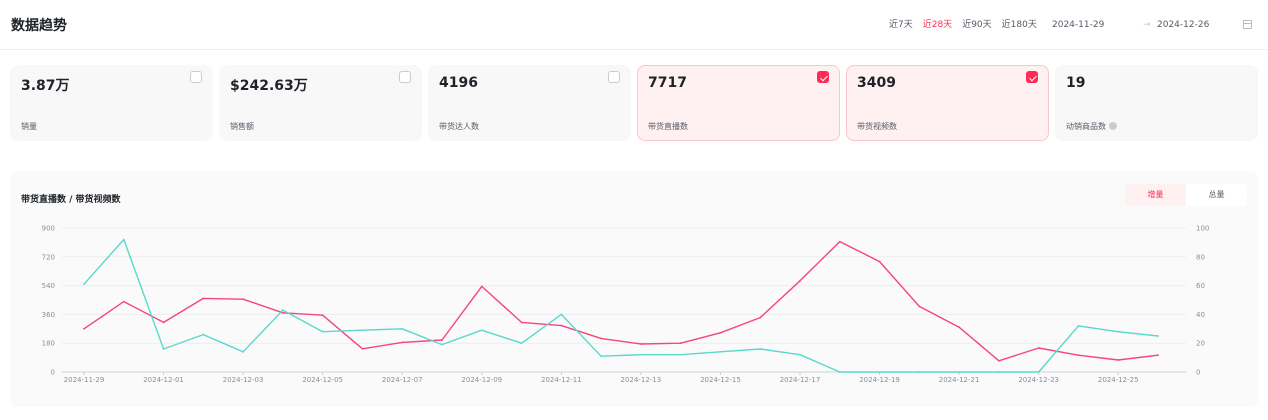 The width and height of the screenshot is (1268, 420). Describe the element at coordinates (1200, 257) in the screenshot. I see `y-right-tick-label: 80` at that location.